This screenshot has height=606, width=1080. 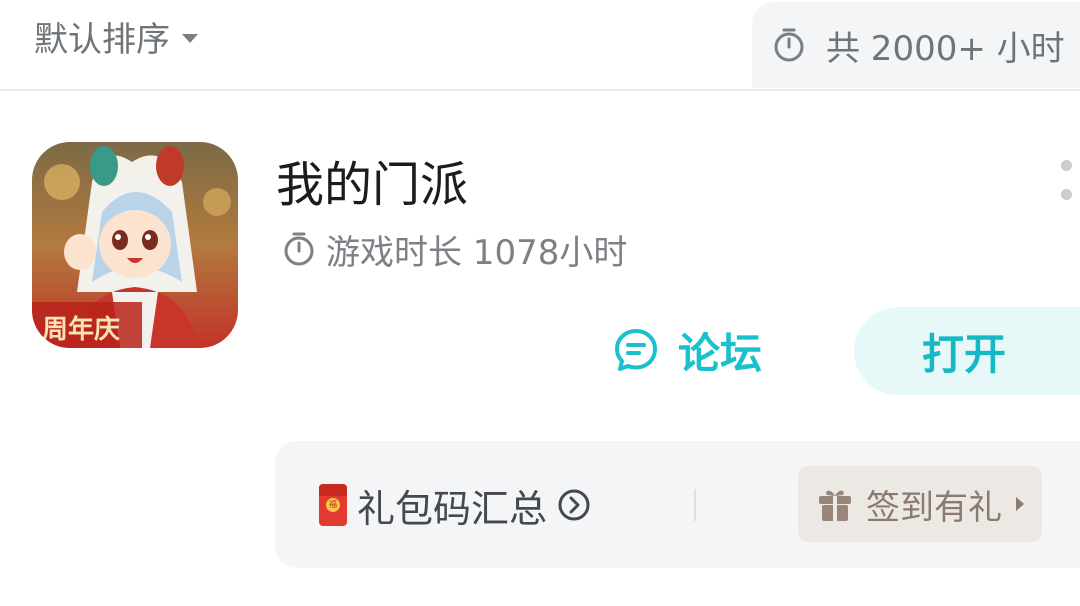 I want to click on gift-code-link: 福 礼包码汇总, so click(x=455, y=505).